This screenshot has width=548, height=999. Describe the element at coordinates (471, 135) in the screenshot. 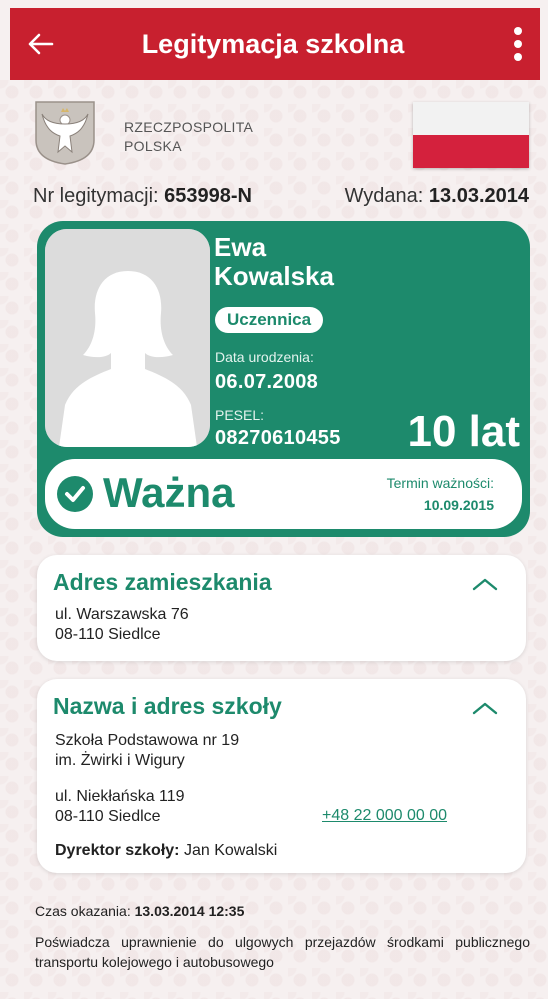

I see `polish-flag-icon` at that location.